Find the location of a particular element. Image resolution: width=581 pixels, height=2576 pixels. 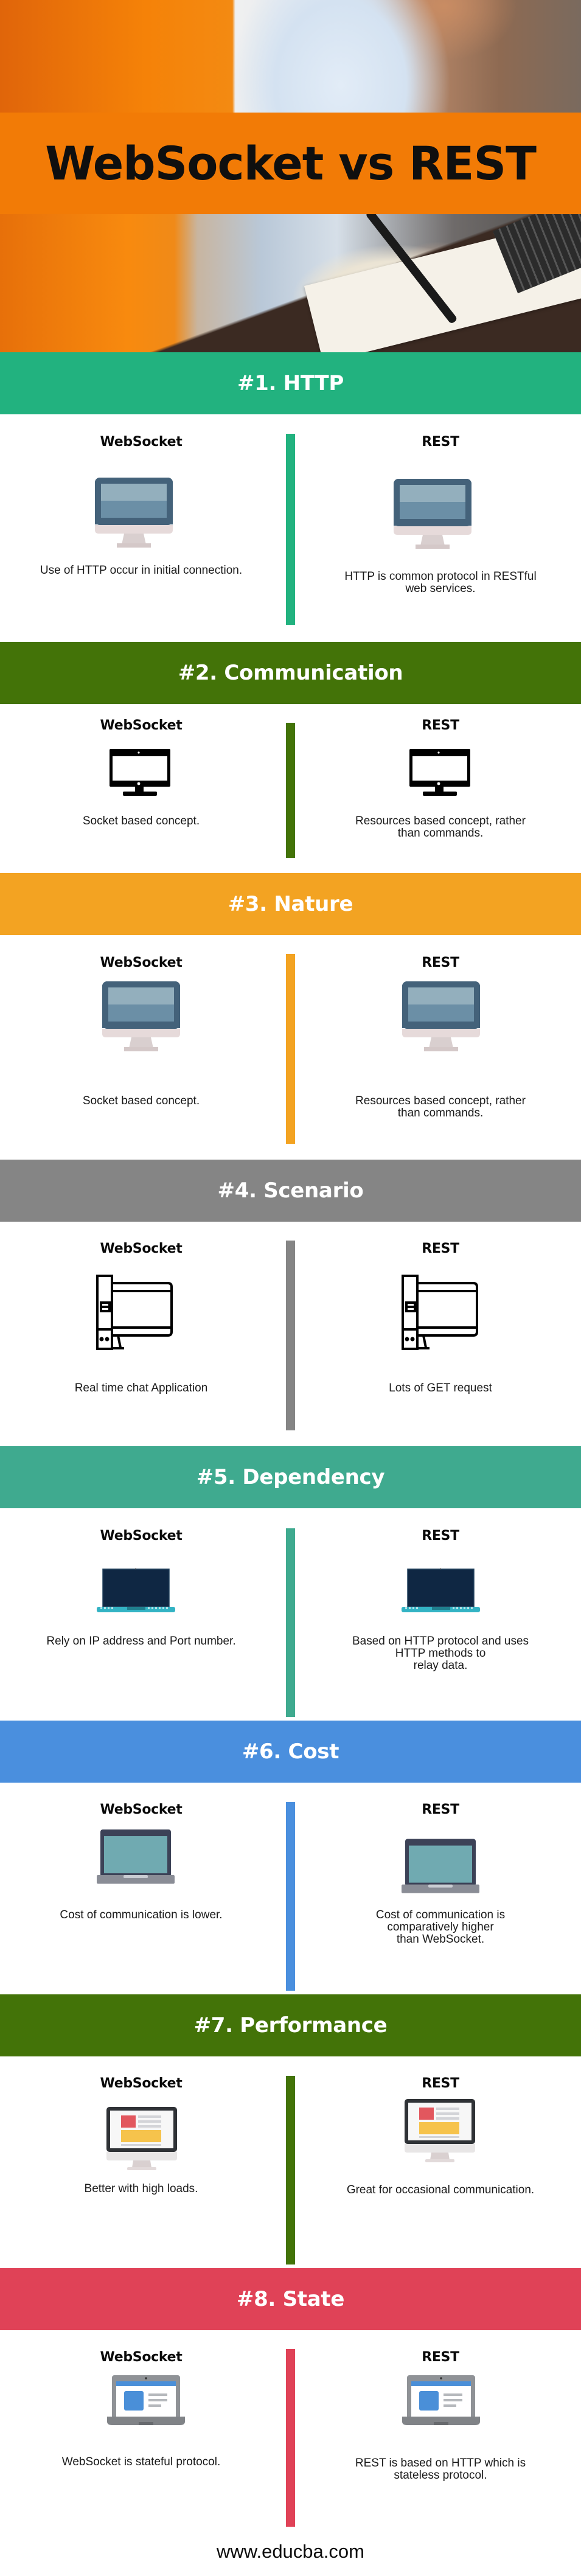

section-header-band: #8. State is located at coordinates (290, 2299).